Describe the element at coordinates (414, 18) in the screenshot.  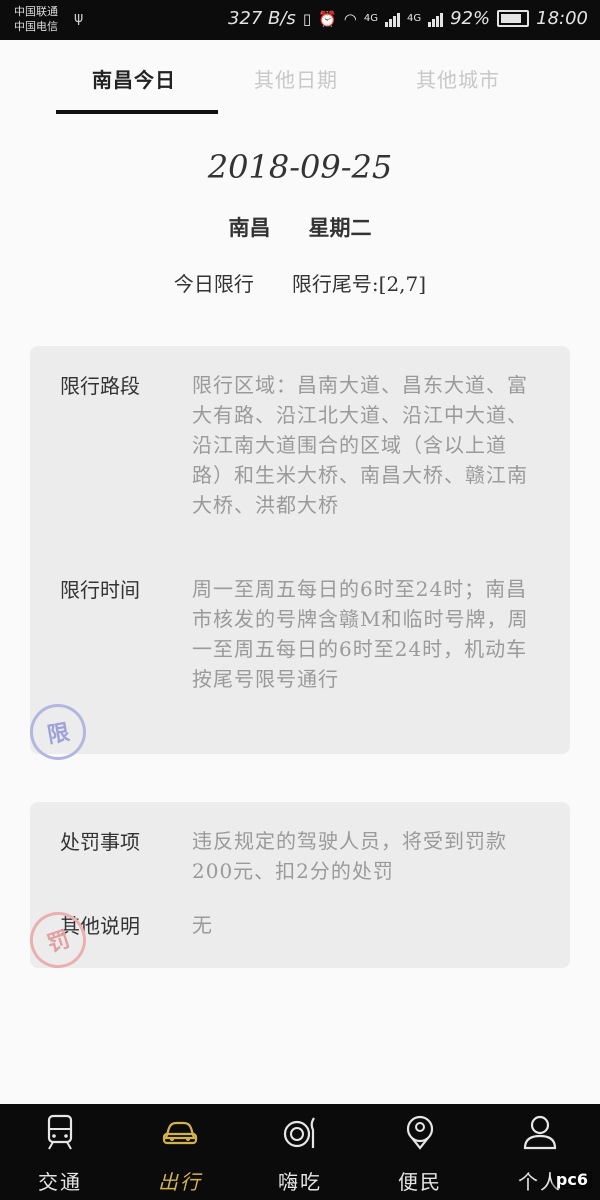
I see `network-type-2: 4G` at that location.